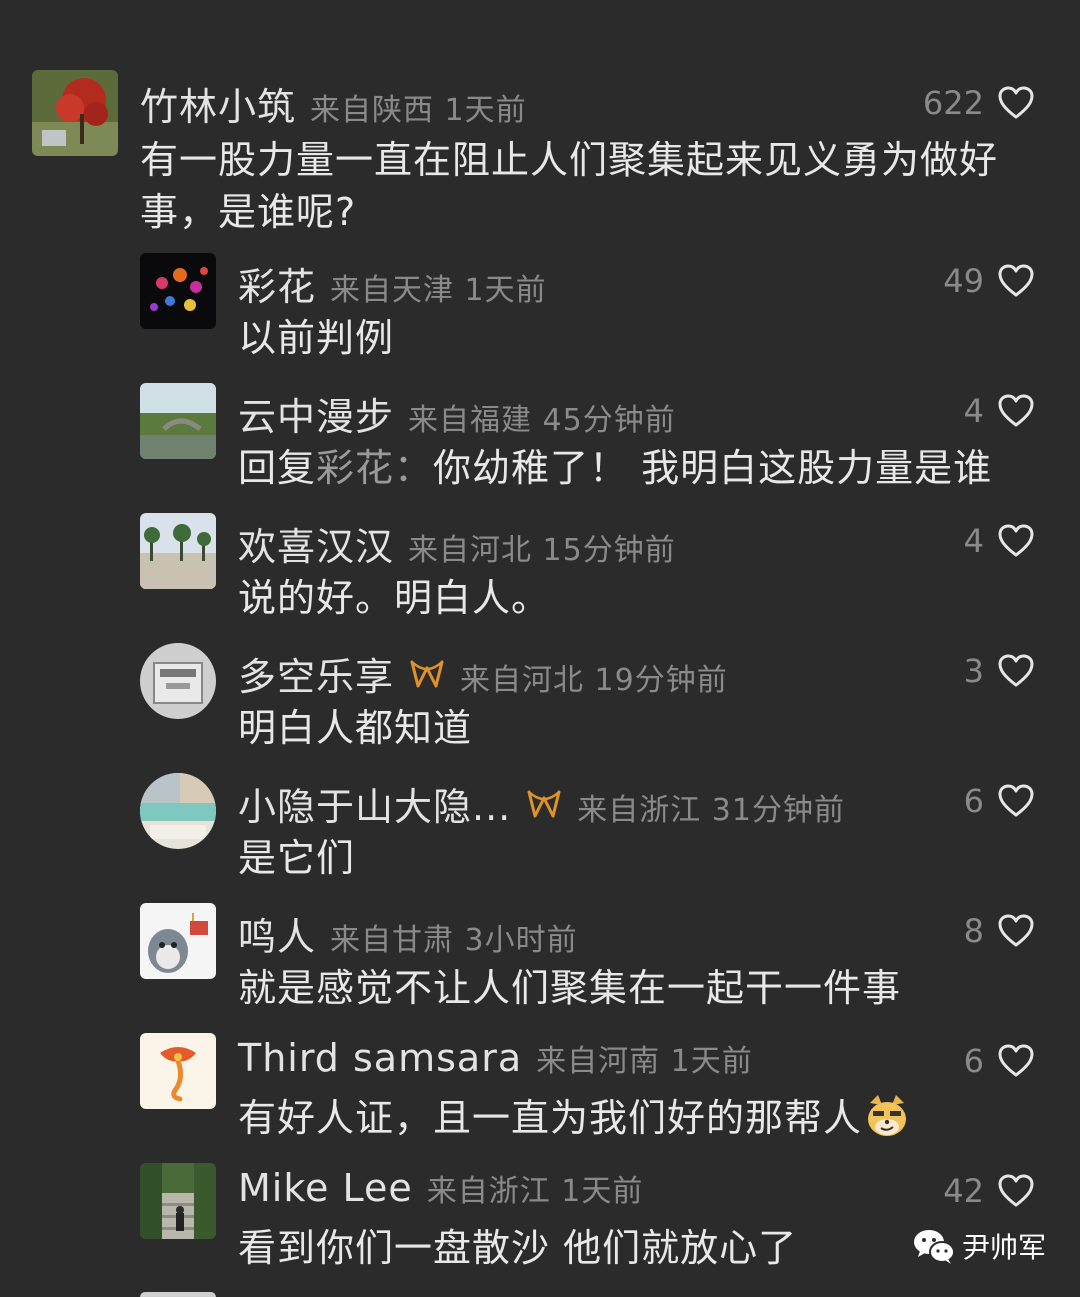 The height and width of the screenshot is (1297, 1080). I want to click on reply-text: 你幼稚了！ 我明白这股力量是谁, so click(713, 468).